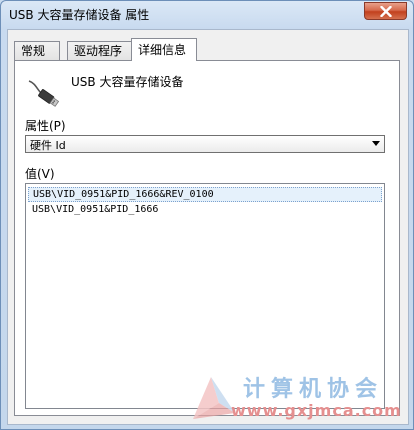 The image size is (414, 430). What do you see at coordinates (205, 144) in the screenshot?
I see `property-select: 硬件 Id` at bounding box center [205, 144].